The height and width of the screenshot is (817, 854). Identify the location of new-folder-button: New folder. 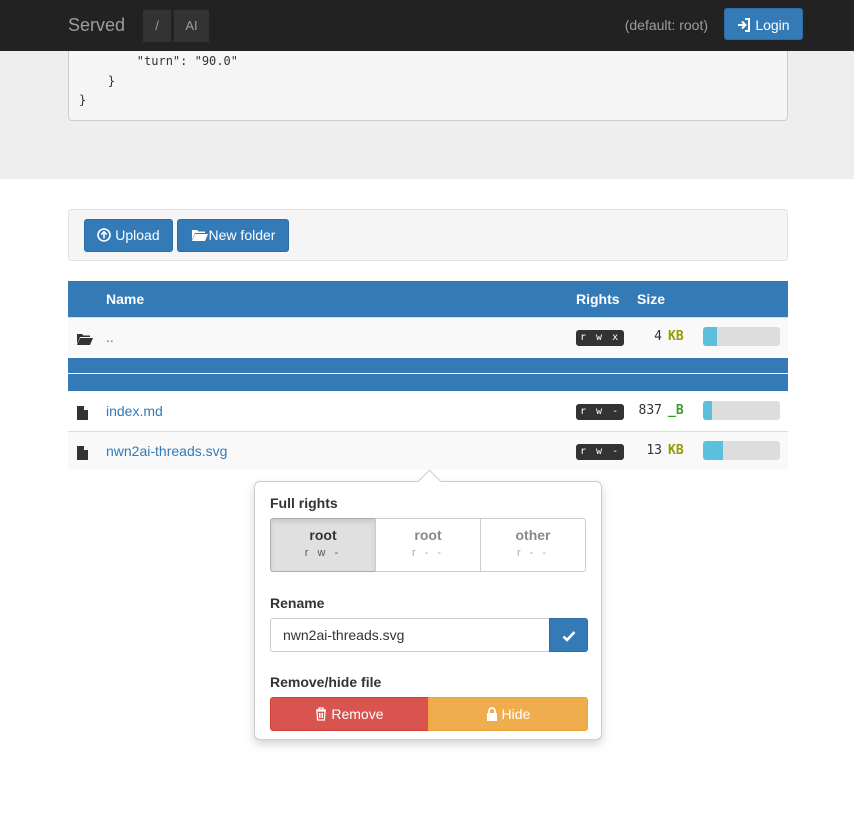
(233, 235).